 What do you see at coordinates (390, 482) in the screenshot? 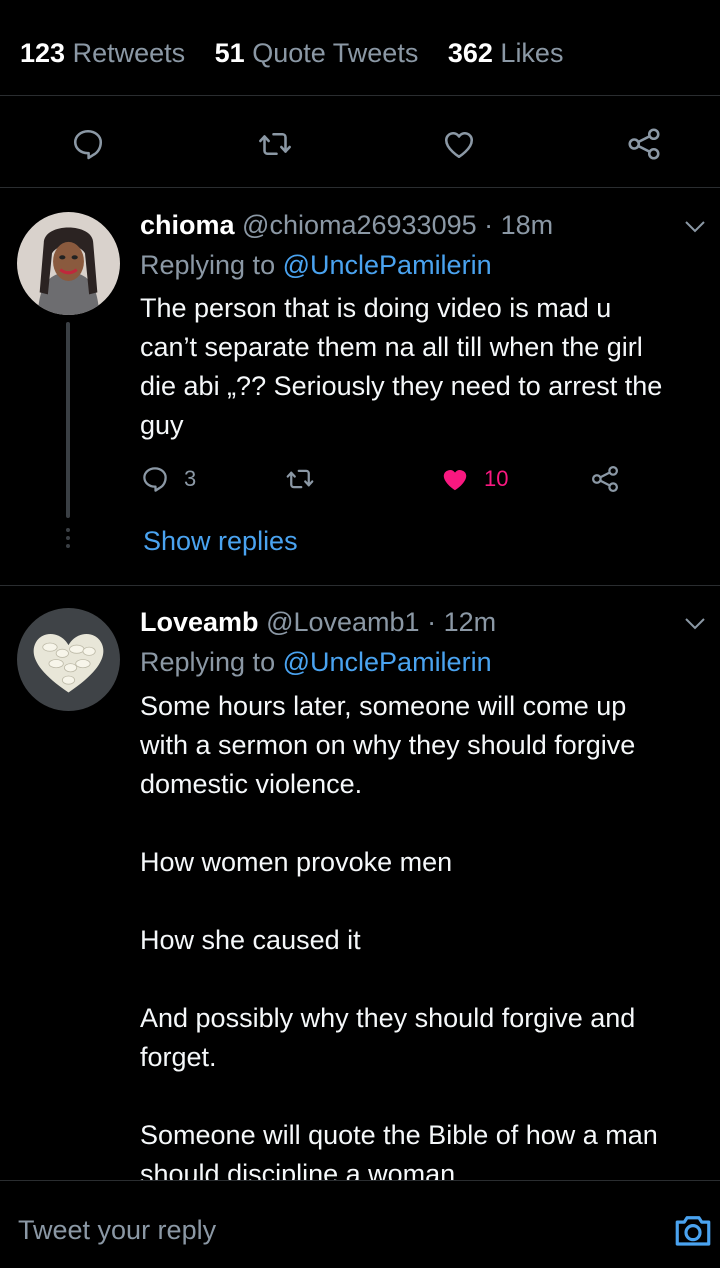
I see `tweet-action-row: 3 10` at bounding box center [390, 482].